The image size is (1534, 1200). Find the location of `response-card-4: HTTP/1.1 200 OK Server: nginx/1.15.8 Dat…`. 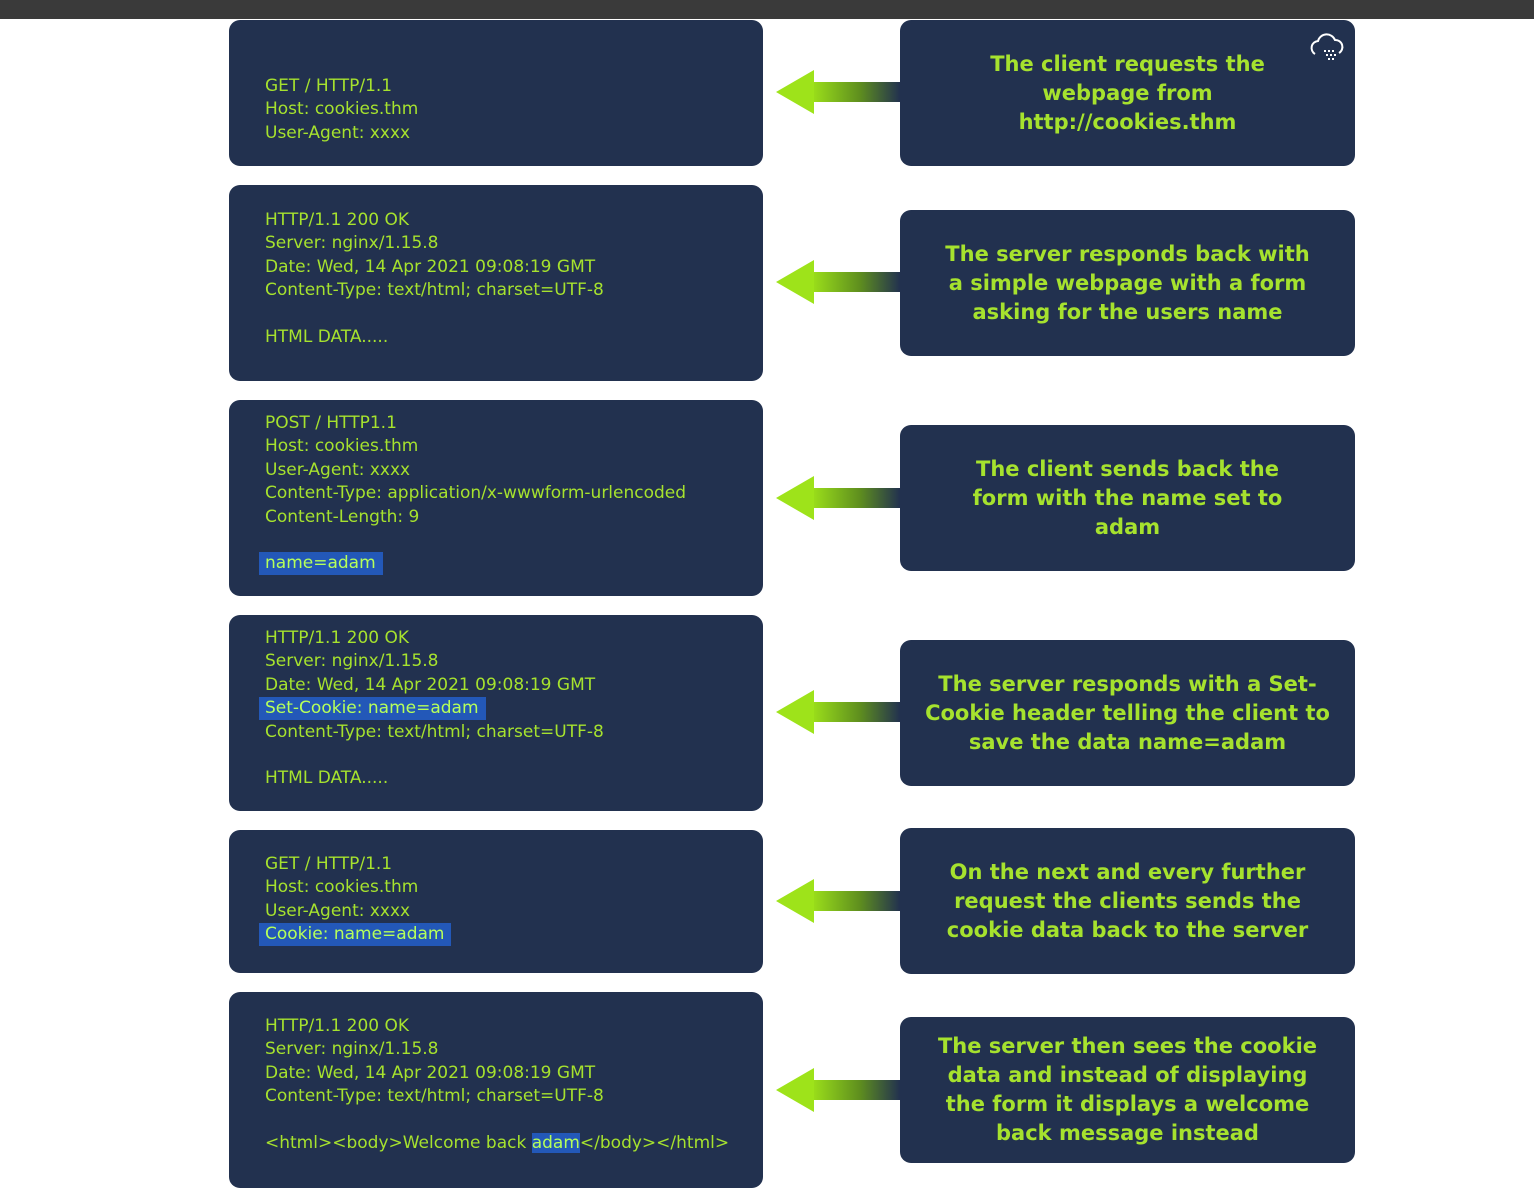

response-card-4: HTTP/1.1 200 OK Server: nginx/1.15.8 Dat… is located at coordinates (496, 713).